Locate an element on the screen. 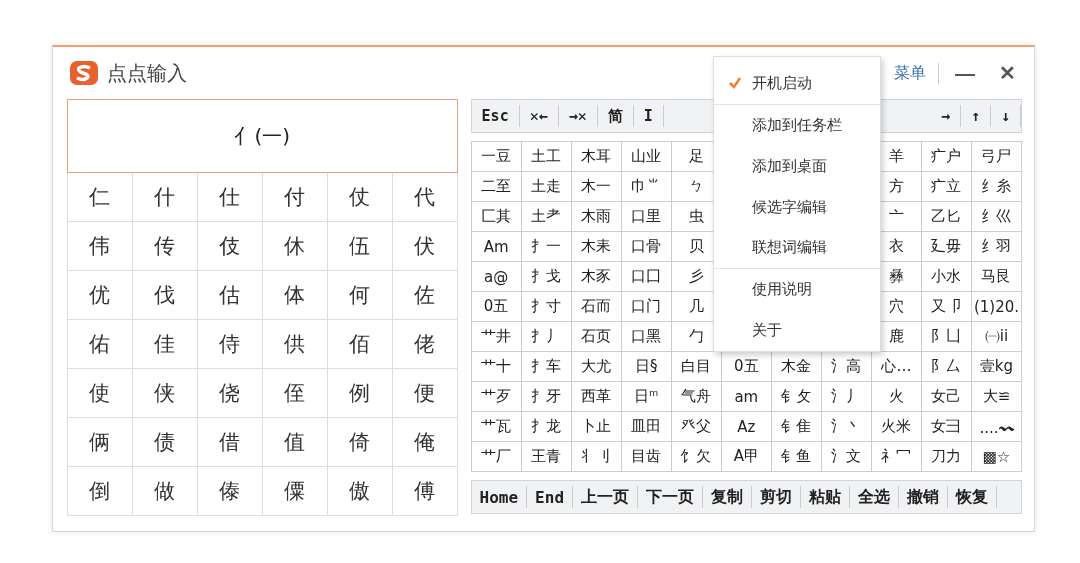  character-cell: 佳 is located at coordinates (165, 344).